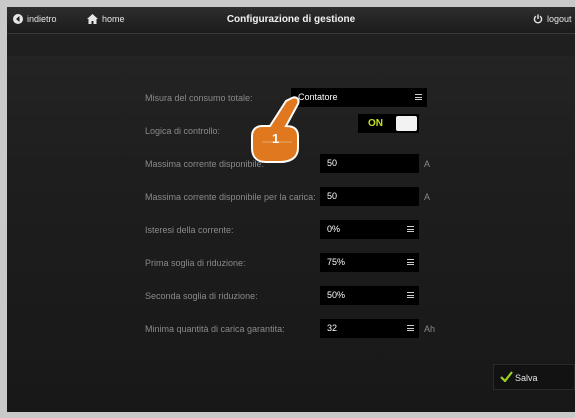 The width and height of the screenshot is (575, 418). I want to click on row-label-hysteresis: Isteresi della corrente:, so click(189, 230).